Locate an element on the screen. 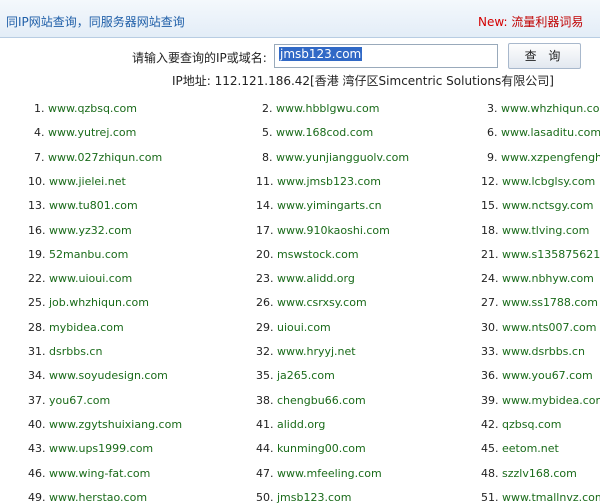  site-list-item: 51. www.tmallnvz.com is located at coordinates (540, 497).